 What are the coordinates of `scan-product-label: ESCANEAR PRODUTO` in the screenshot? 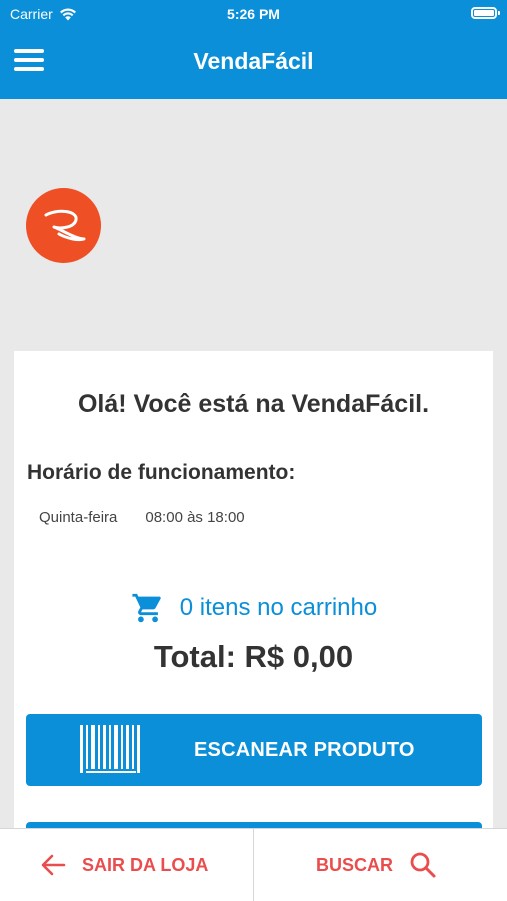 It's located at (304, 750).